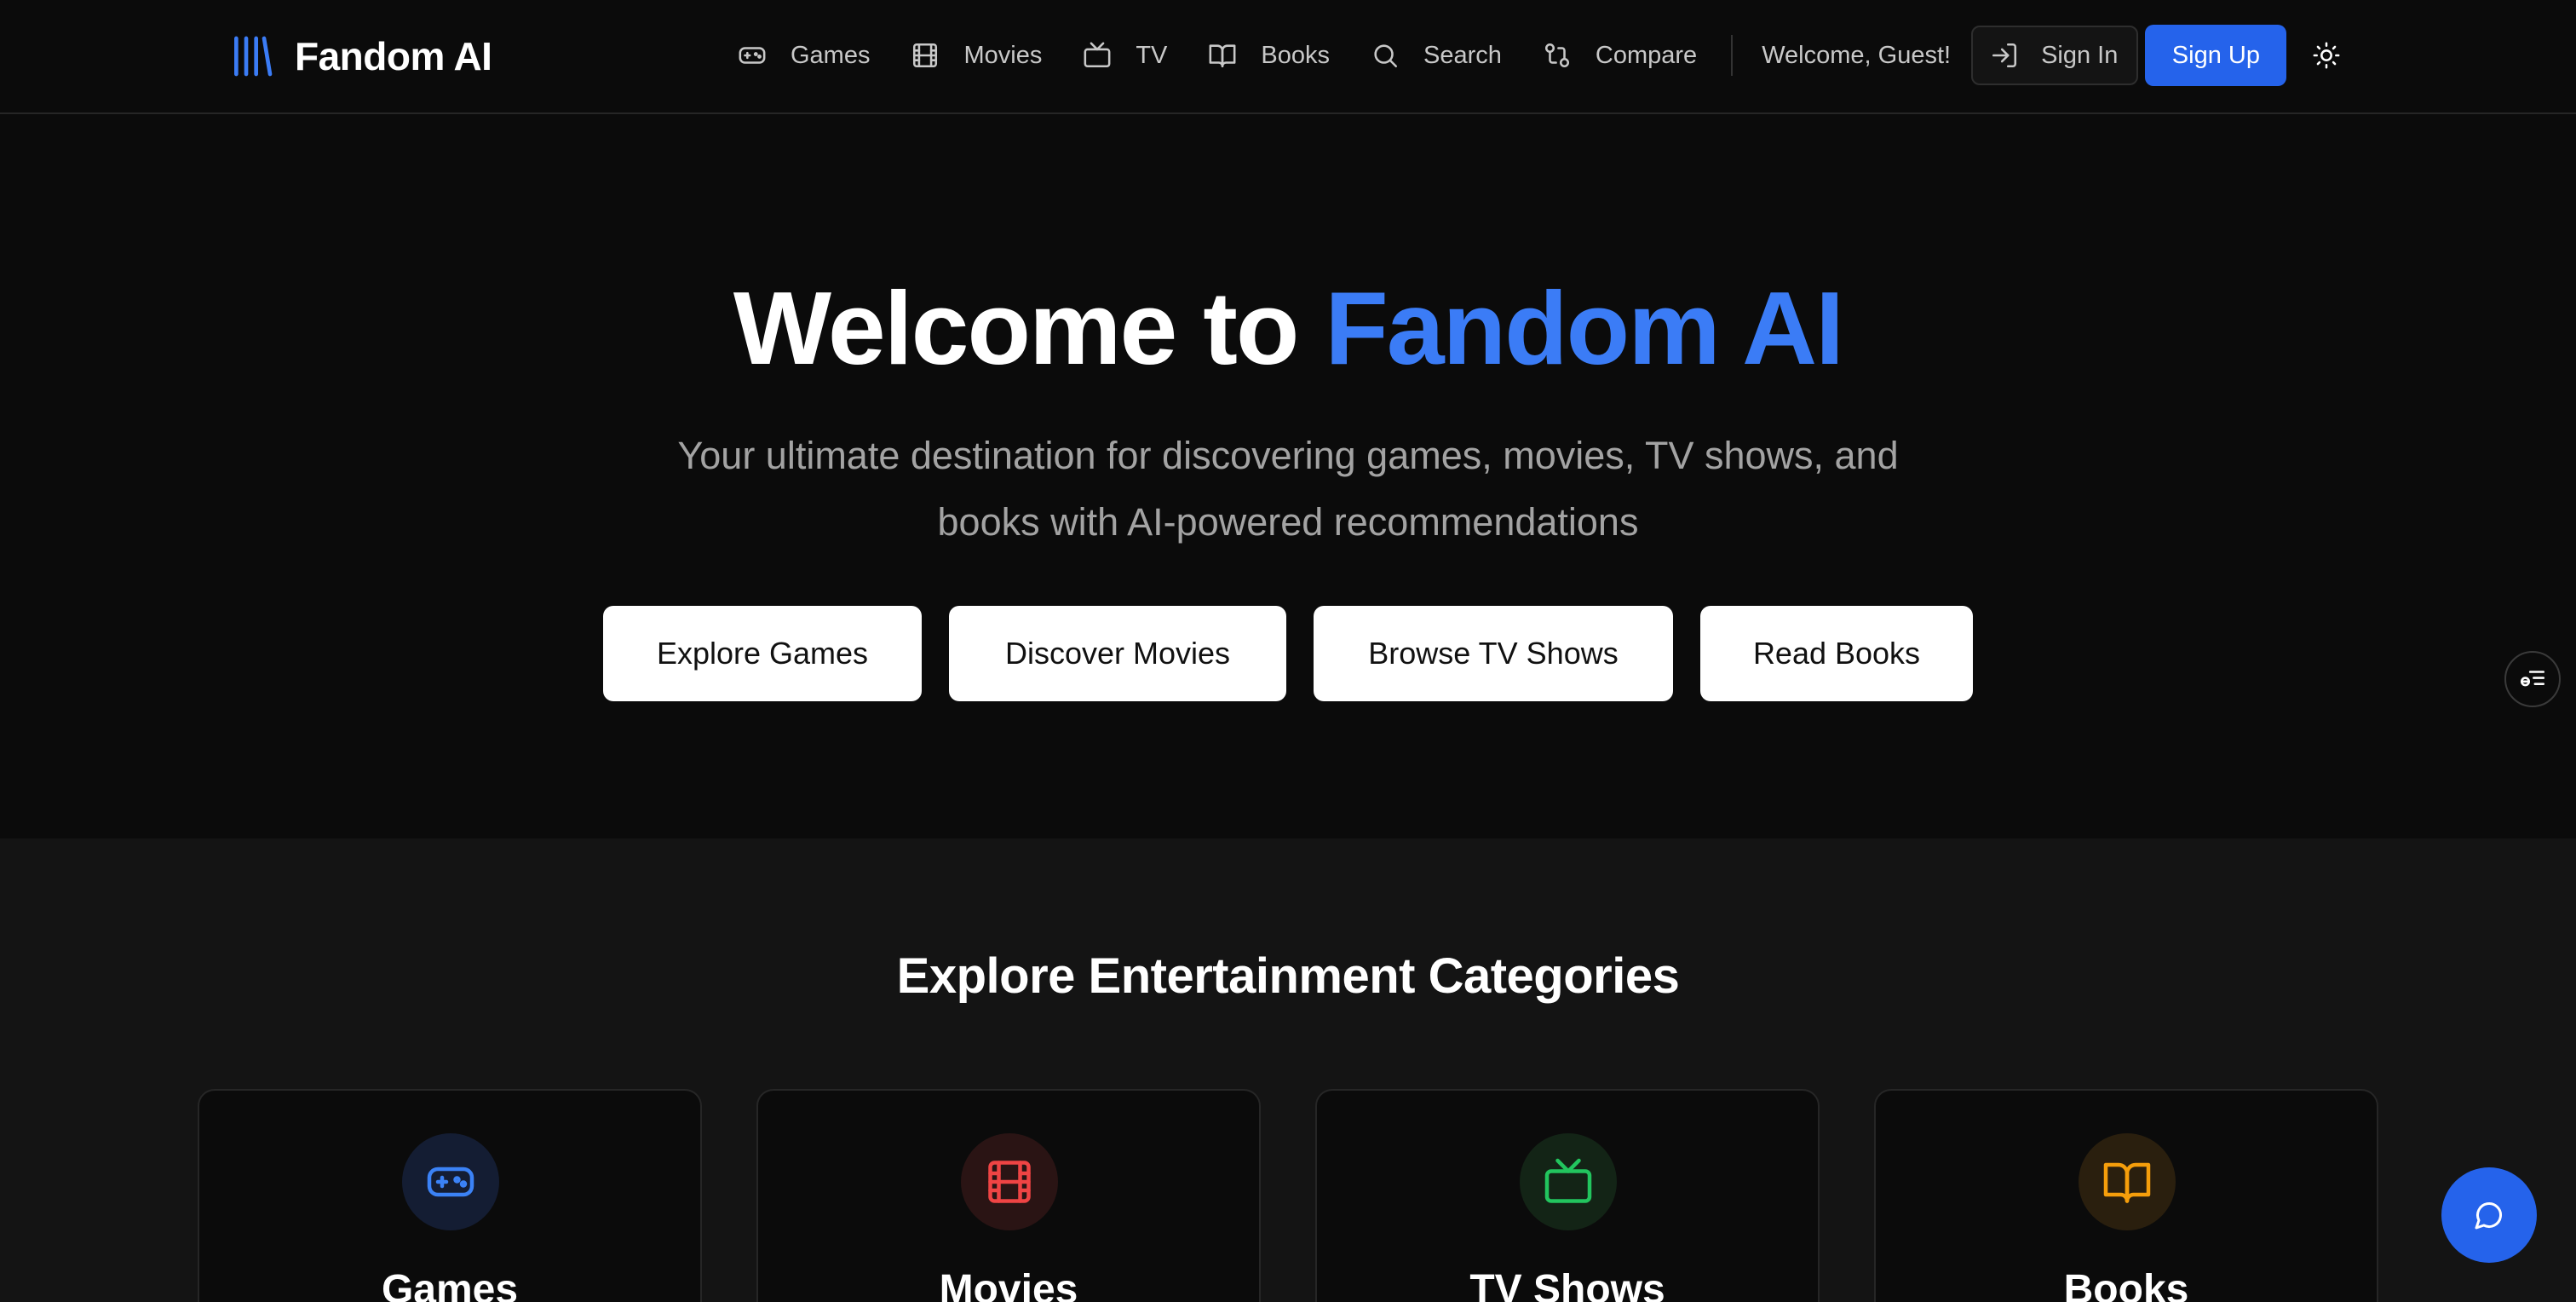 The image size is (2576, 1302). Describe the element at coordinates (1567, 1284) in the screenshot. I see `category-title: TV Shows` at that location.